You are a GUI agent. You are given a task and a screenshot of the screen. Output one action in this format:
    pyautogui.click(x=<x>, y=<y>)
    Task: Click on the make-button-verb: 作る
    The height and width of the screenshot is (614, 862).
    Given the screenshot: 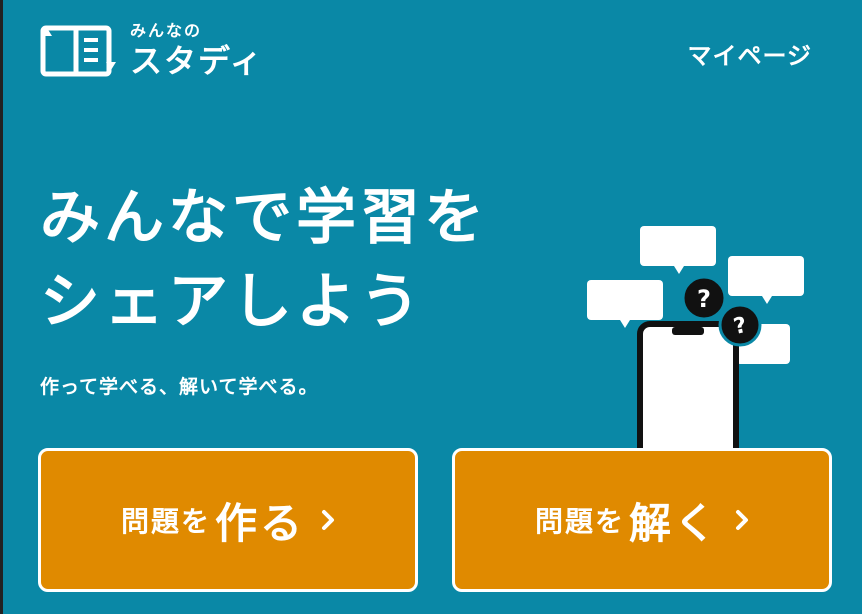 What is the action you would take?
    pyautogui.click(x=260, y=523)
    